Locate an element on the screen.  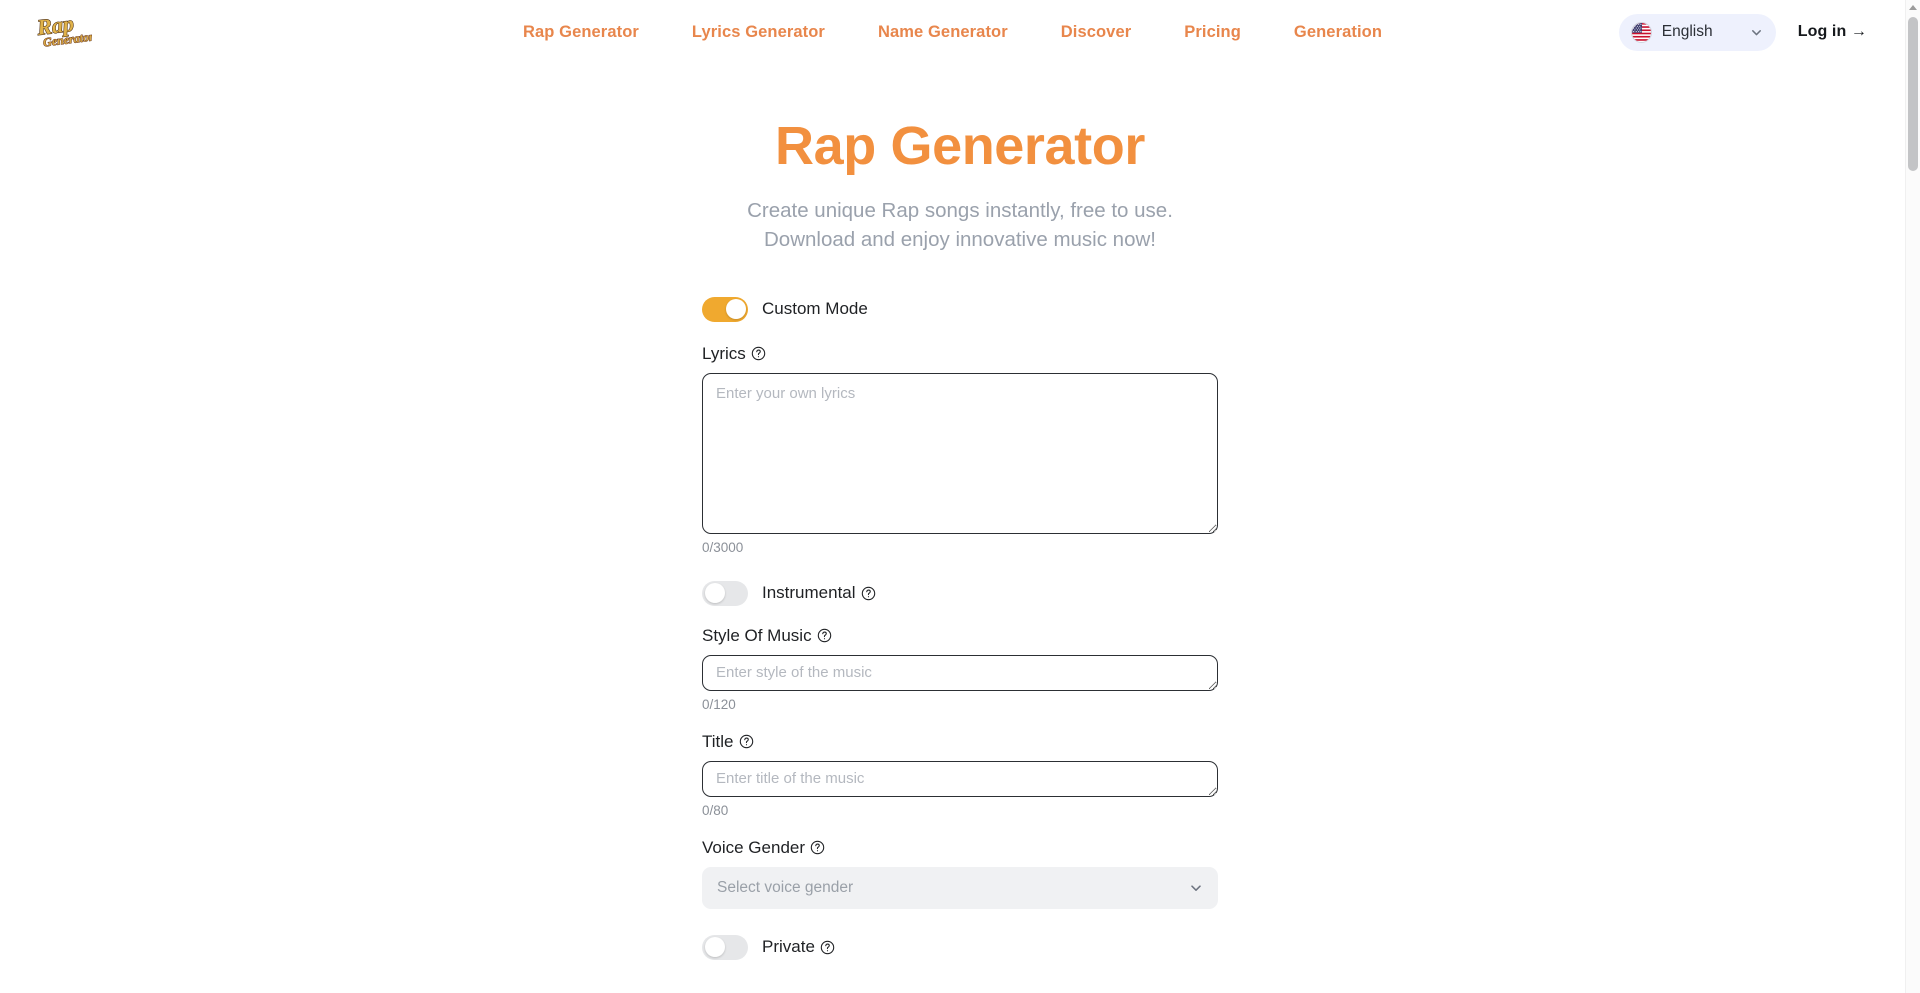
instrumental-toggle is located at coordinates (725, 593).